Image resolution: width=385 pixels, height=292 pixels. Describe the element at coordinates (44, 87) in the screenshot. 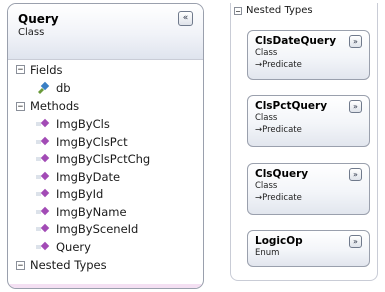

I see `field-icon` at that location.